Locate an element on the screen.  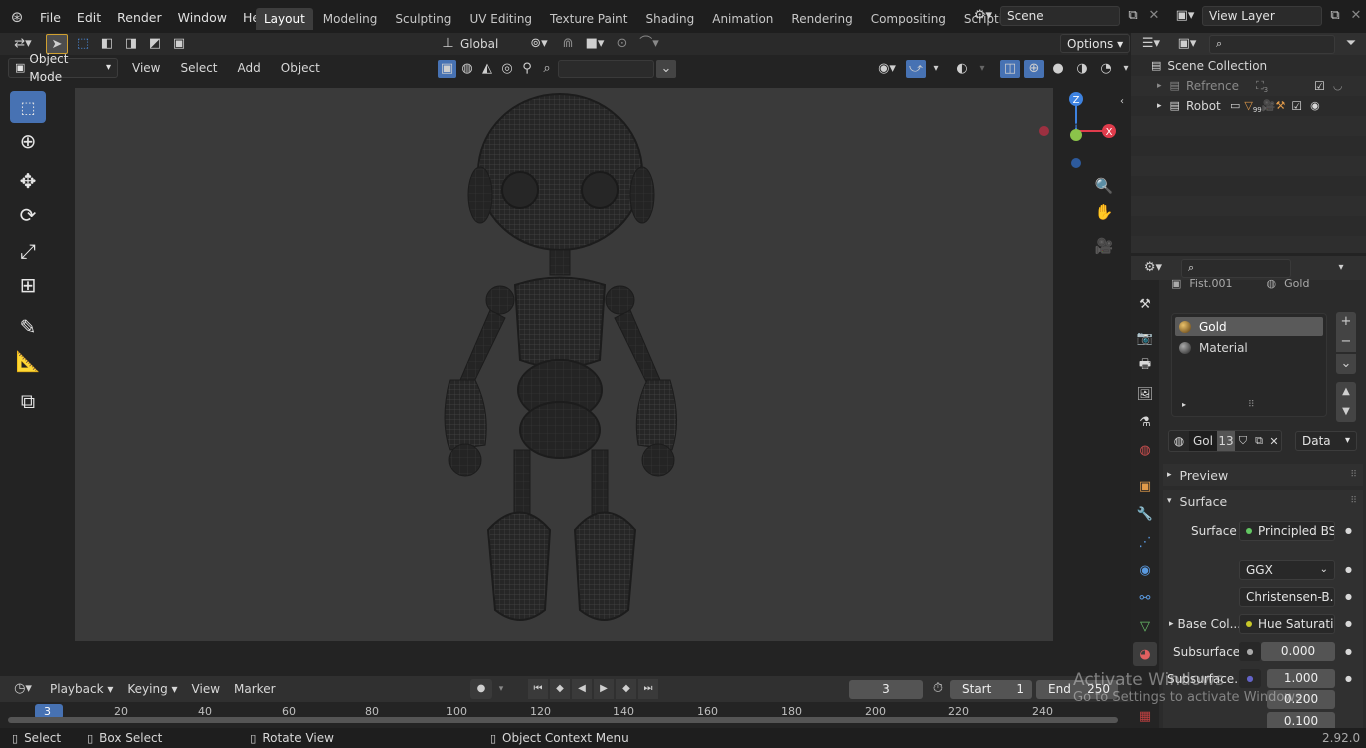
properties-editor-type-icon: ⚙▾ is located at coordinates (1153, 268).